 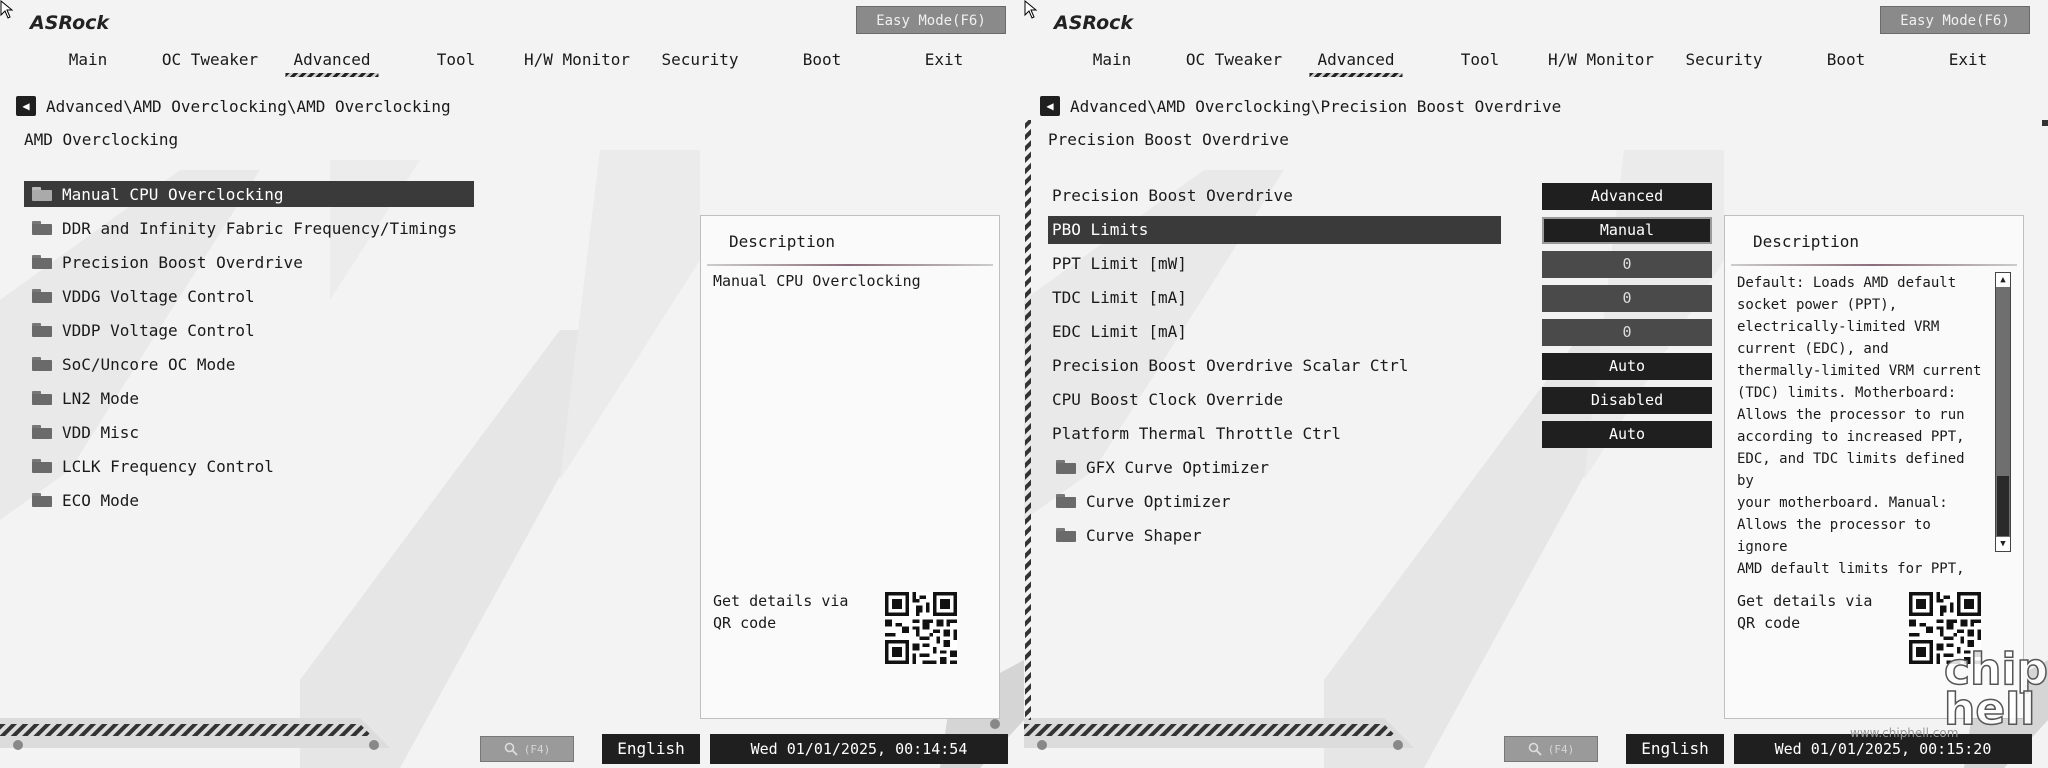 I want to click on setting-label: Precision Boost Overdrive, so click(x=1172, y=195).